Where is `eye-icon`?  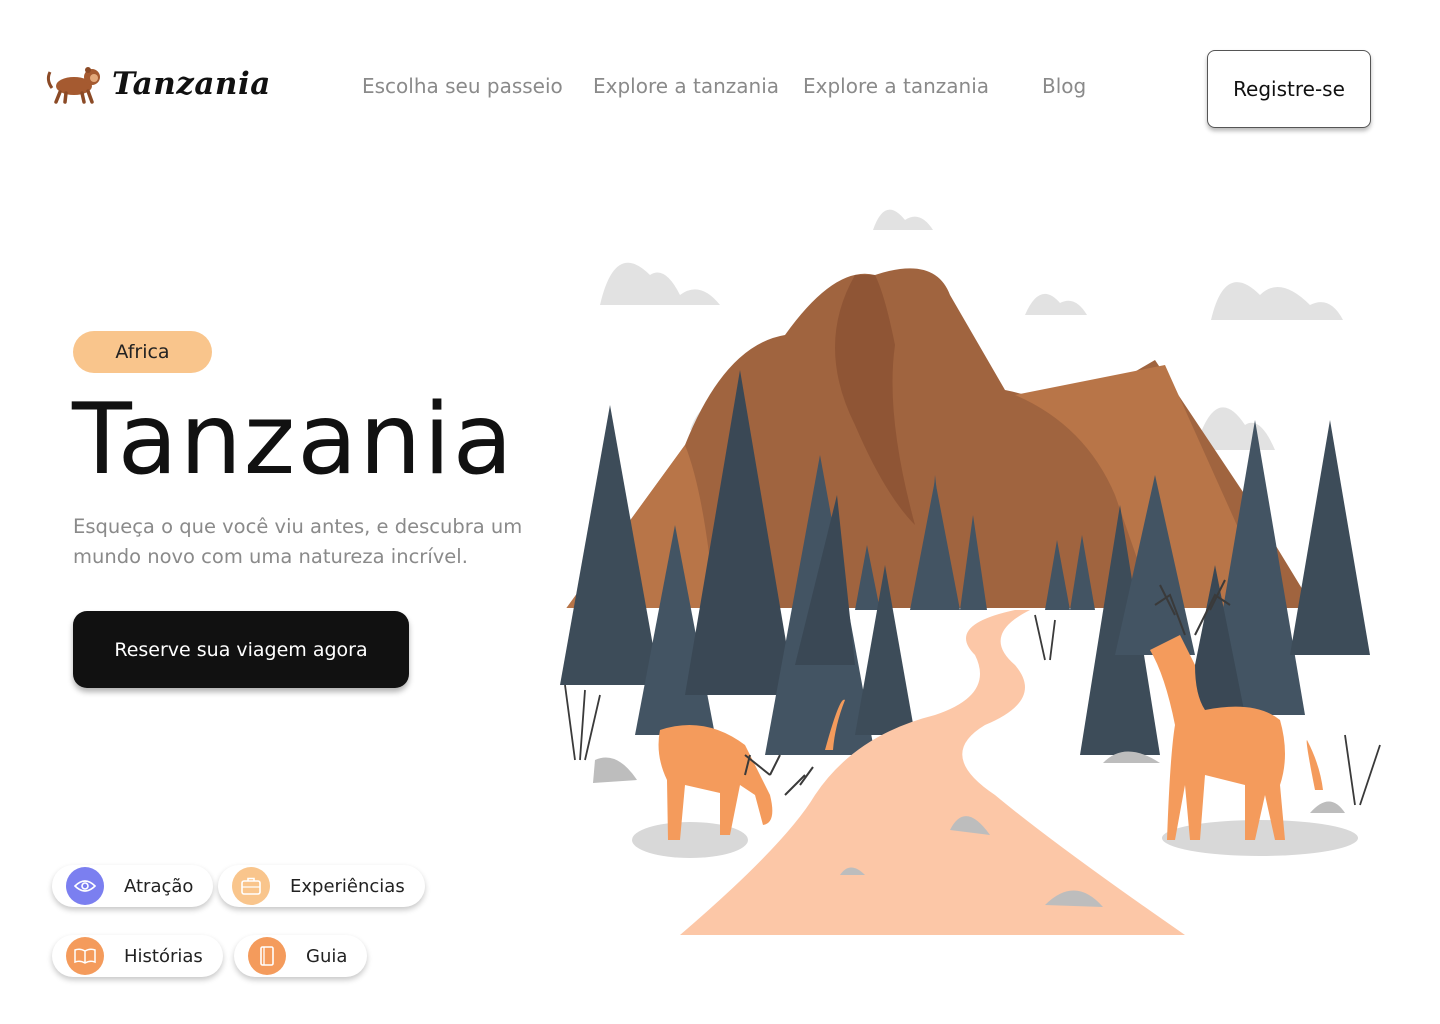
eye-icon is located at coordinates (85, 886).